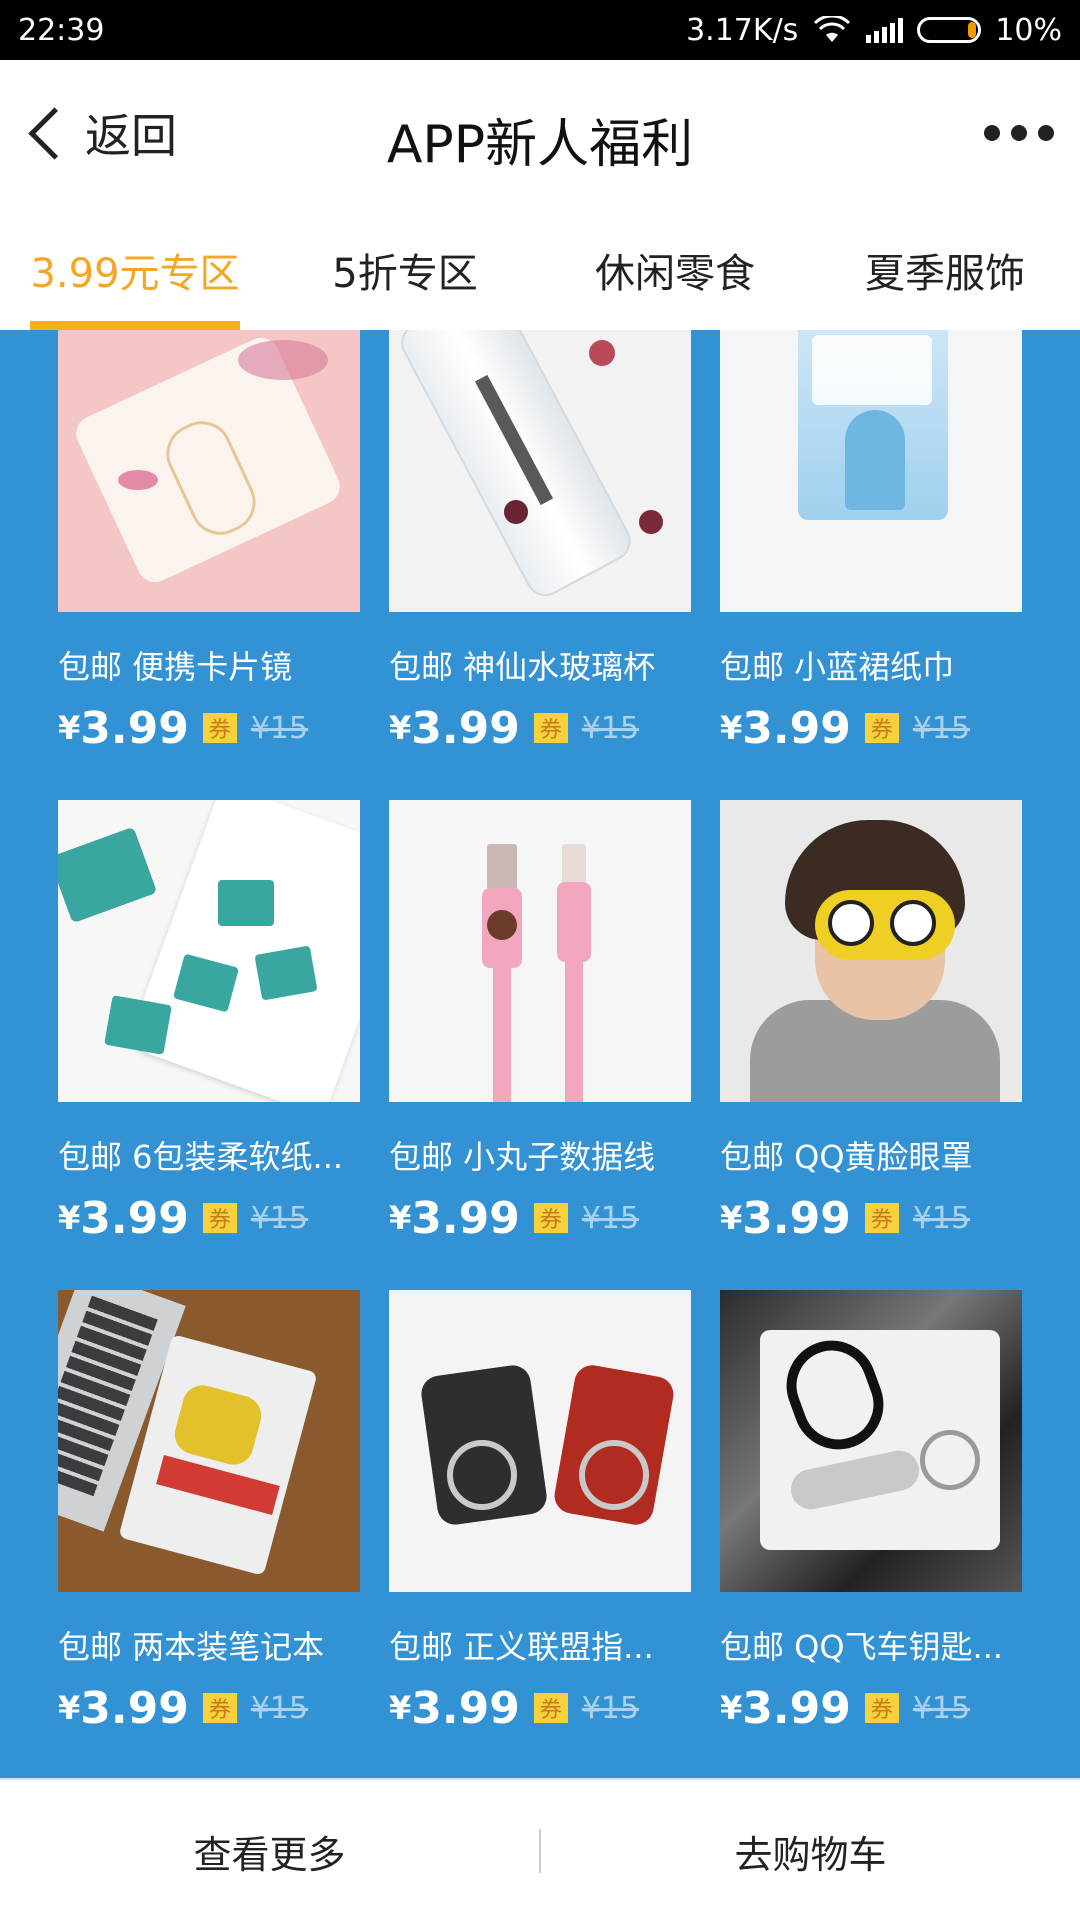 The width and height of the screenshot is (1080, 1922). Describe the element at coordinates (871, 1441) in the screenshot. I see `product-image-keychain` at that location.